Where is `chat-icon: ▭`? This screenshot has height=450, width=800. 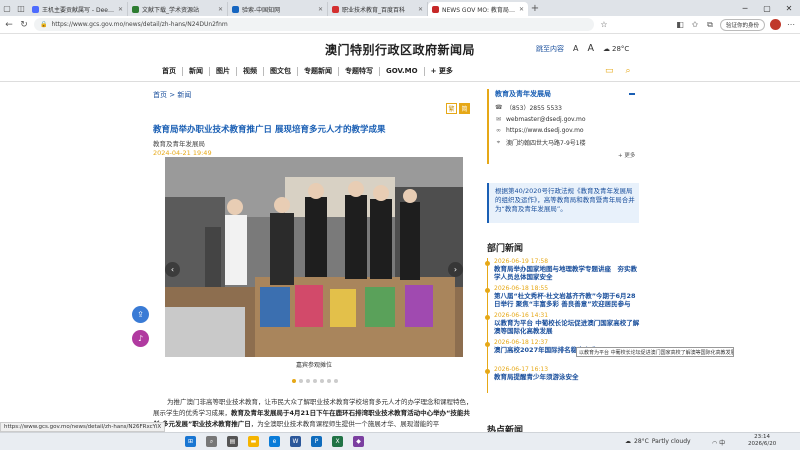 chat-icon: ▭ is located at coordinates (609, 71).